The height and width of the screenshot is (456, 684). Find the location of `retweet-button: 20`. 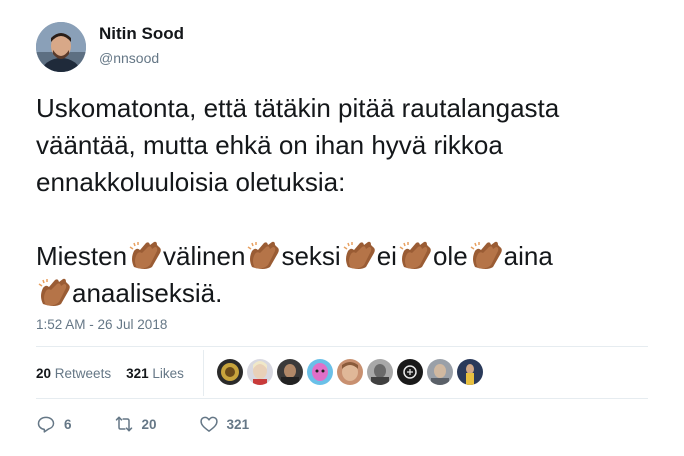

retweet-button: 20 is located at coordinates (135, 424).